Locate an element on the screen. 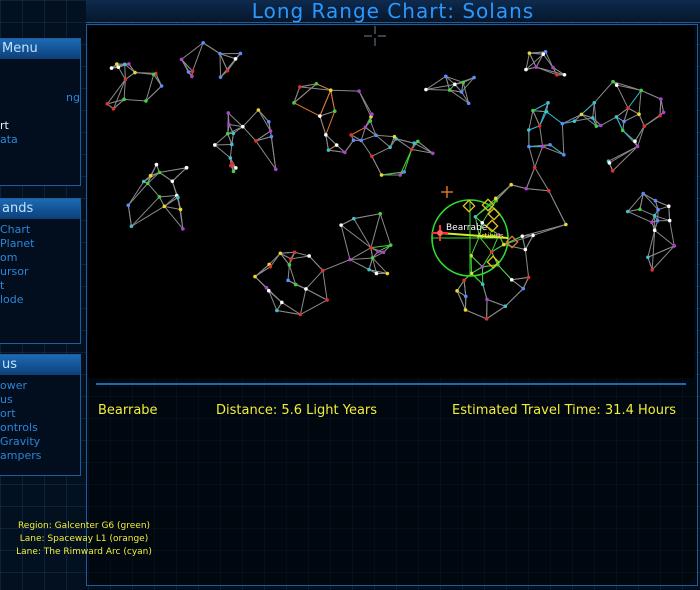  command-mode: lode is located at coordinates (40, 300).